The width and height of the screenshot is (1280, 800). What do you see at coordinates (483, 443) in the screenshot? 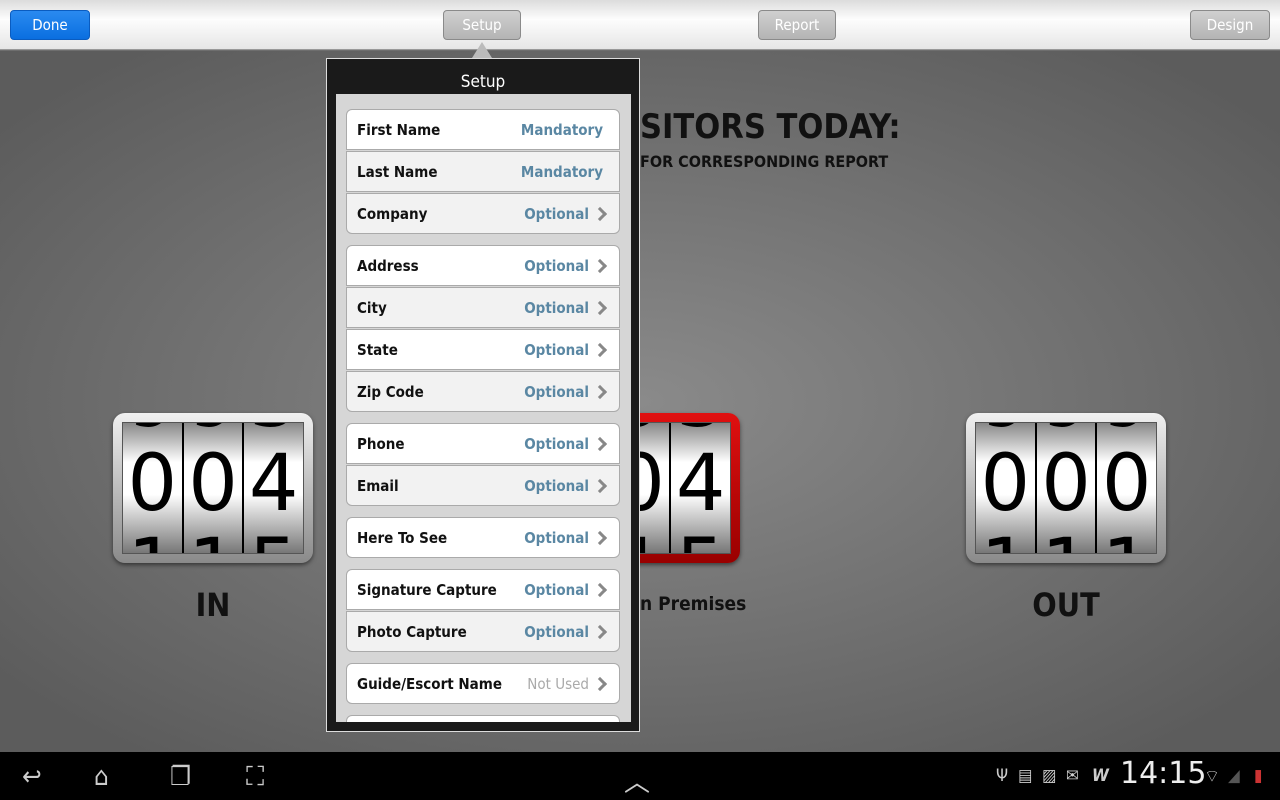
I see `setup-row-phone: Phone Optional` at bounding box center [483, 443].